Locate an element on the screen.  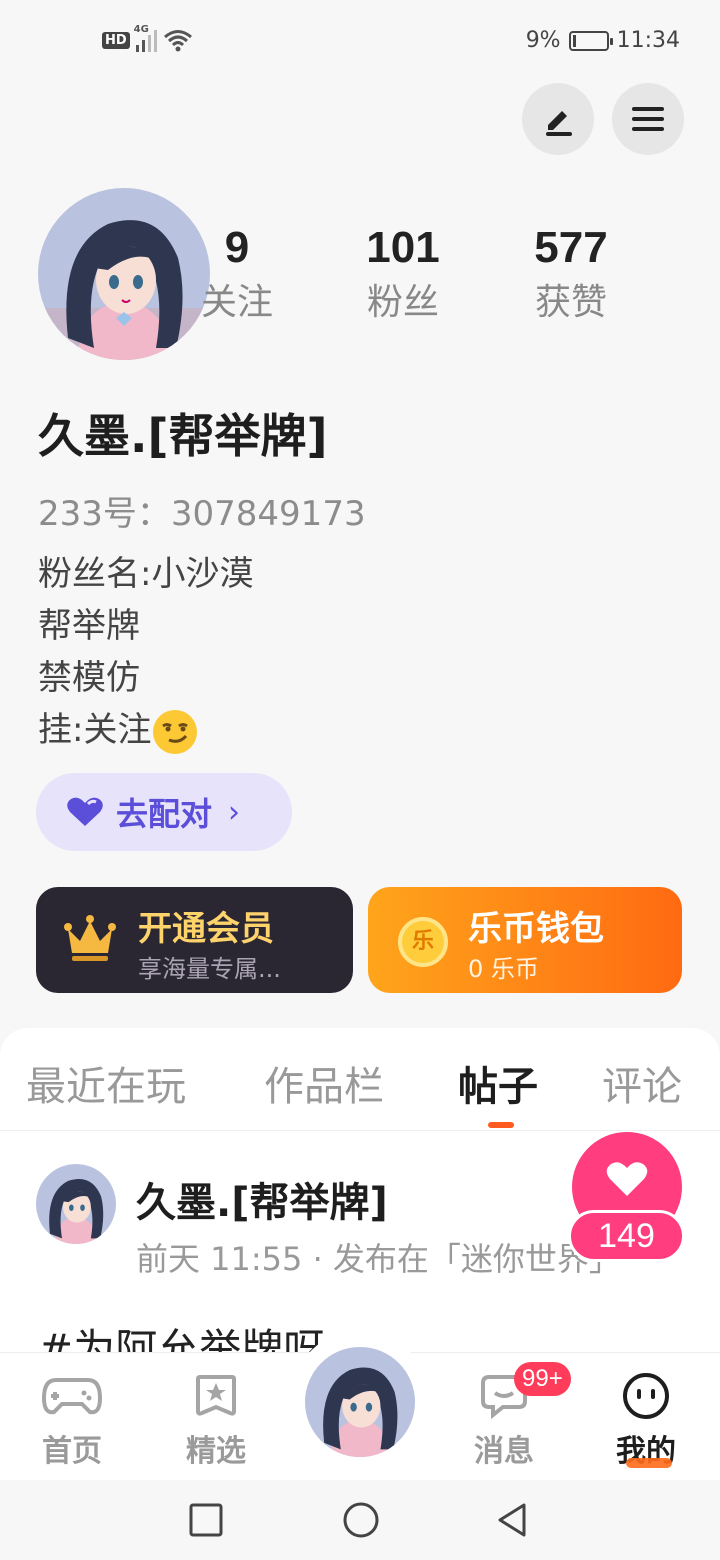
smirk-emoji-icon is located at coordinates (175, 731).